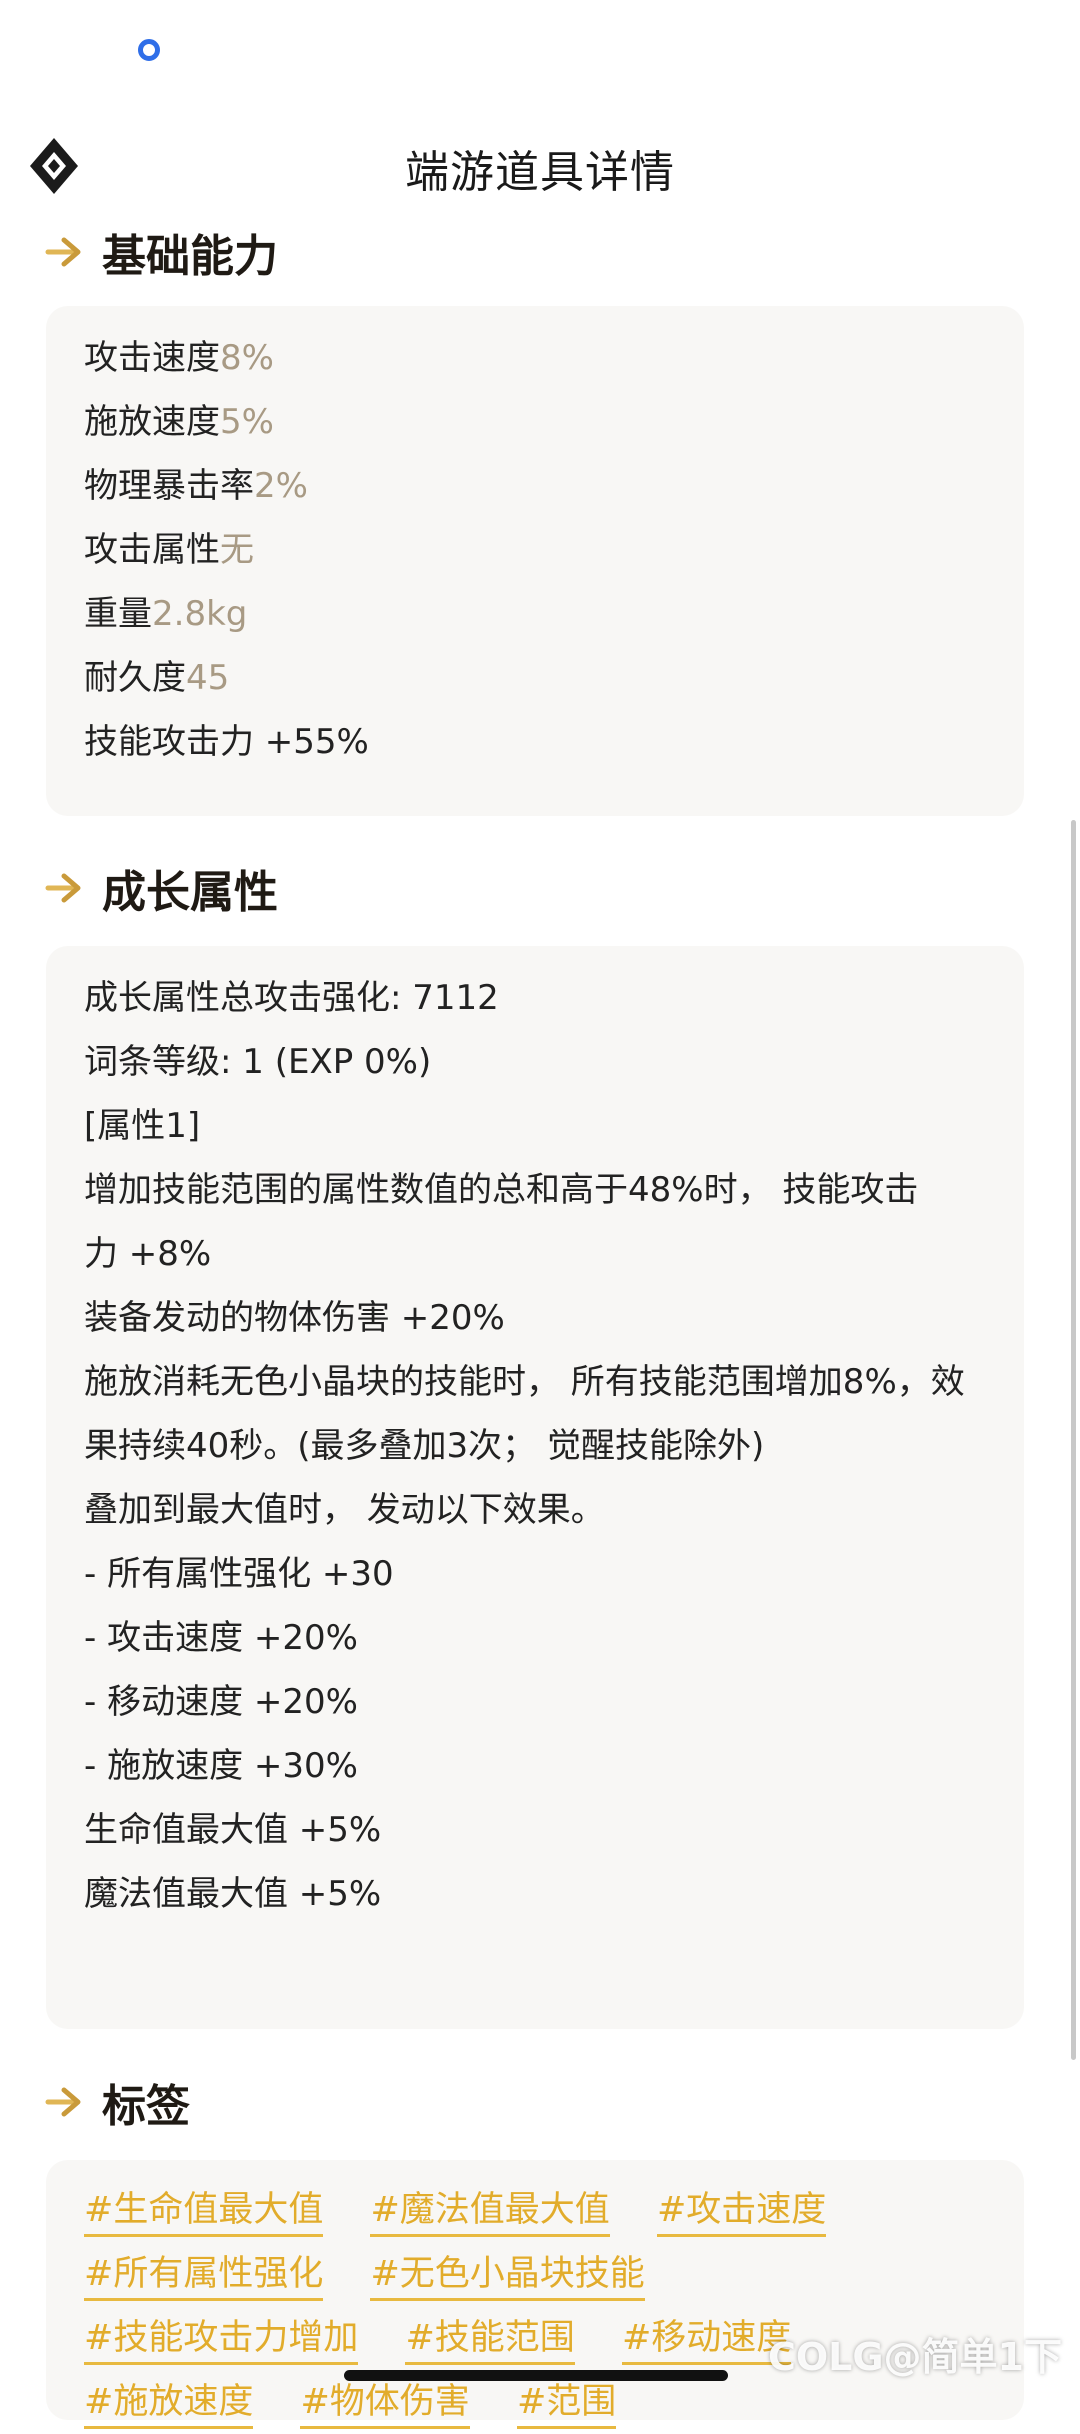 Image resolution: width=1080 pixels, height=2434 pixels. What do you see at coordinates (1073, 1440) in the screenshot?
I see `scrollbar` at bounding box center [1073, 1440].